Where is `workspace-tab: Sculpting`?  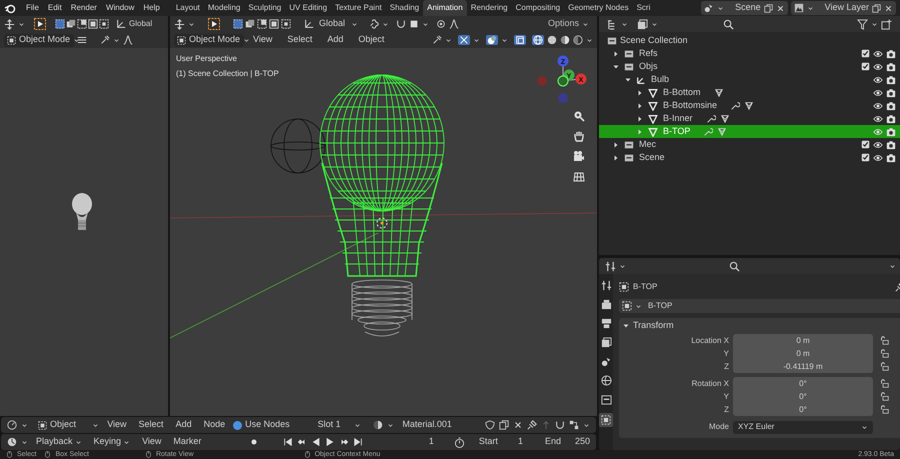
workspace-tab: Sculpting is located at coordinates (265, 8).